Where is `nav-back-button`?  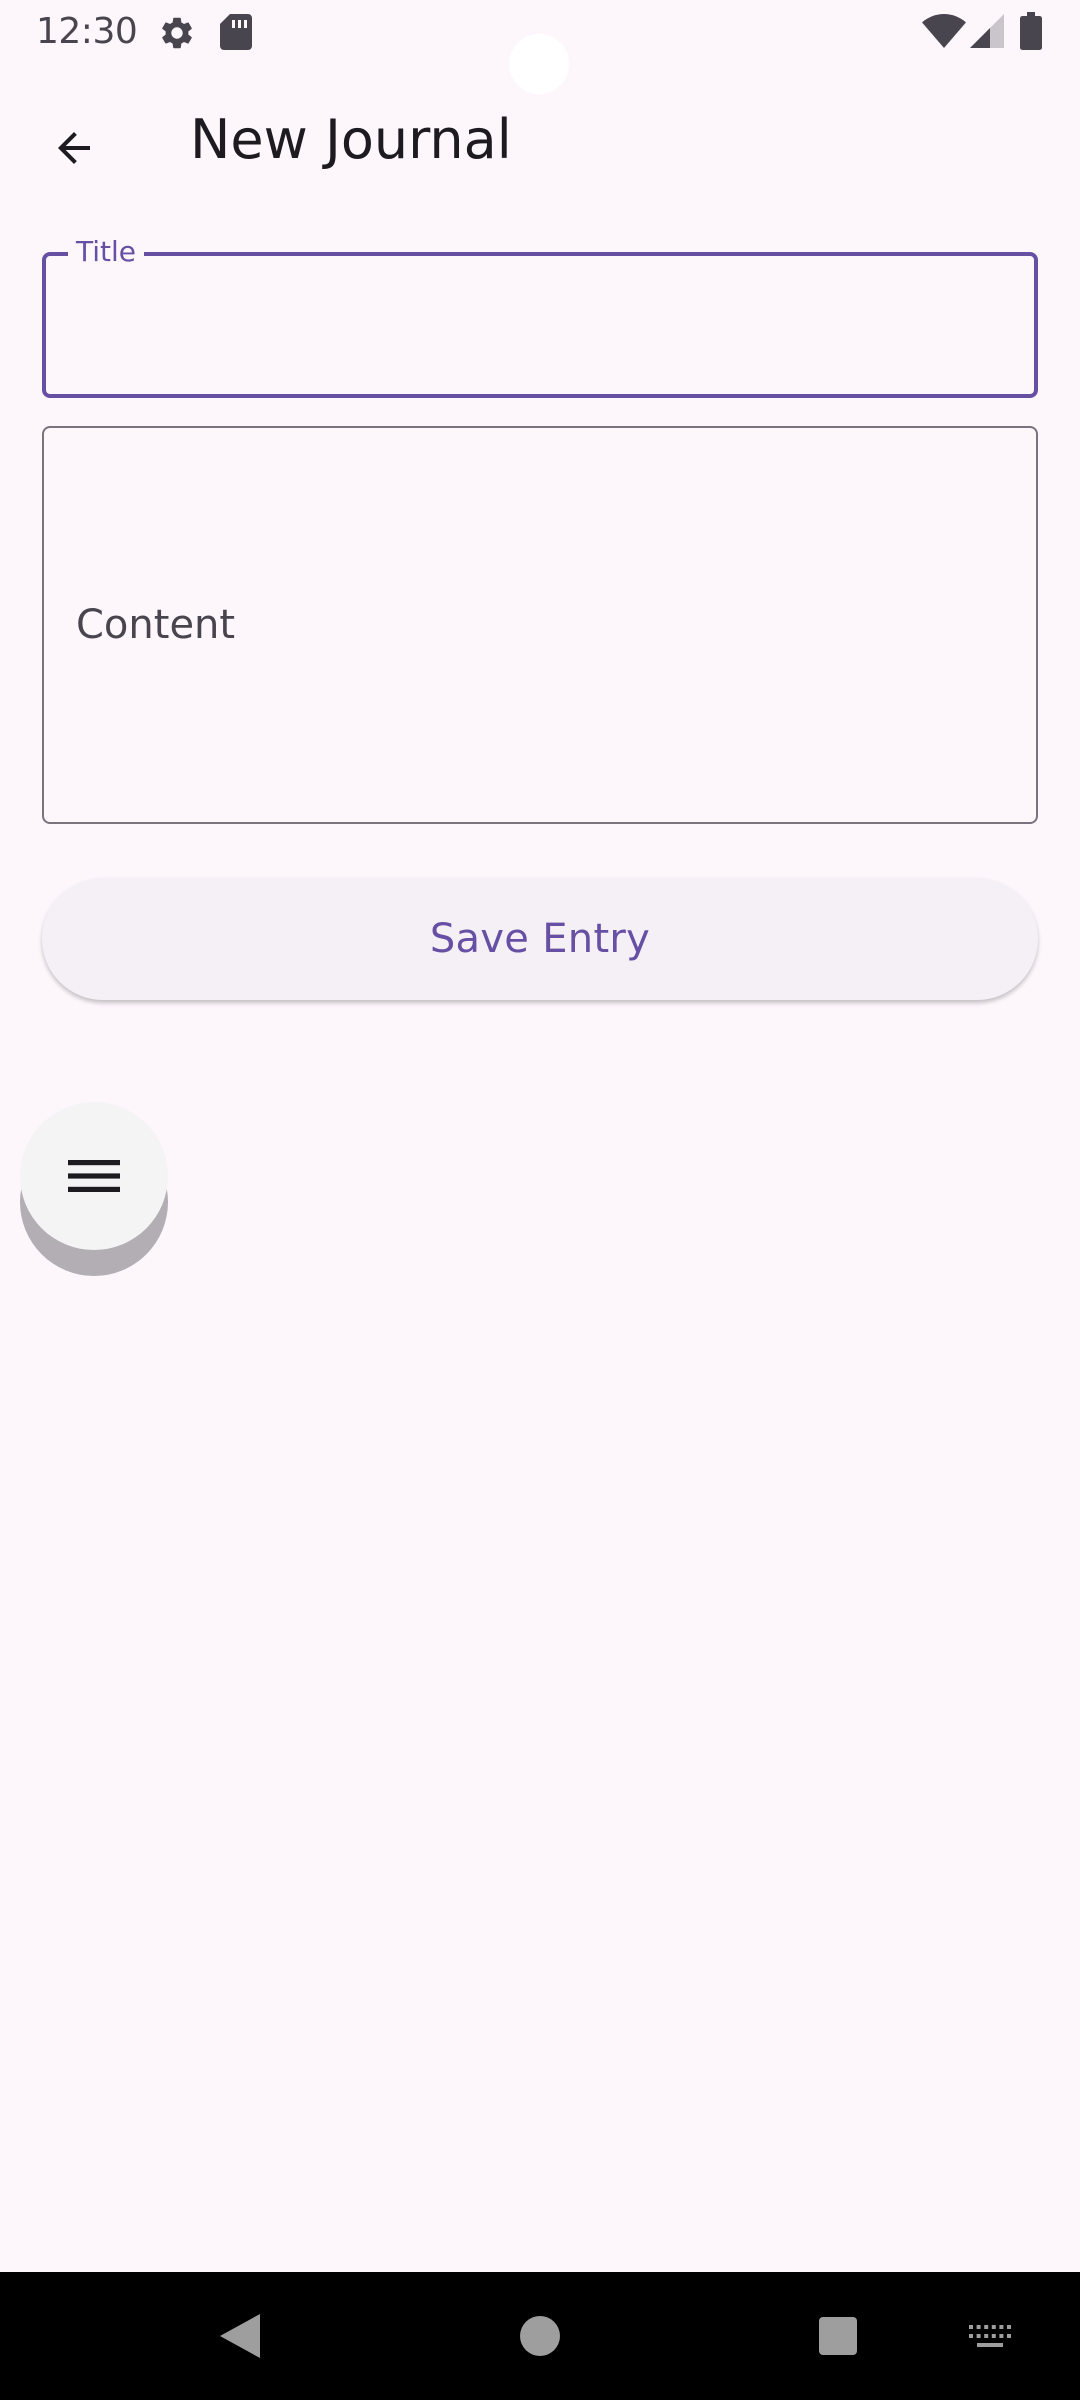 nav-back-button is located at coordinates (240, 2336).